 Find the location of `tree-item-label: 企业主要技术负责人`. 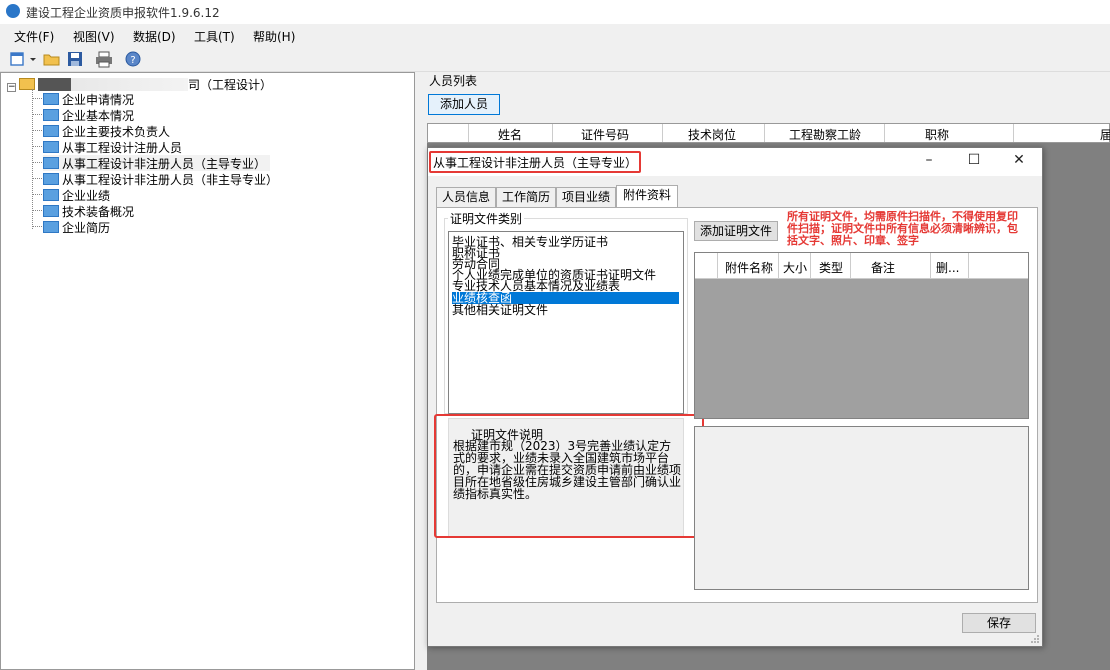

tree-item-label: 企业主要技术负责人 is located at coordinates (116, 132).